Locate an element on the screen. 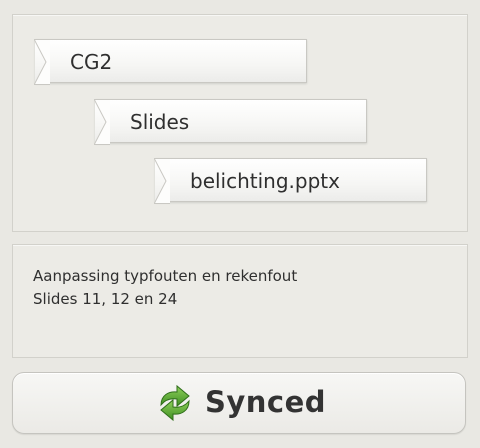 The width and height of the screenshot is (480, 448). breadcrumb-item-cg2: CG2 is located at coordinates (170, 62).